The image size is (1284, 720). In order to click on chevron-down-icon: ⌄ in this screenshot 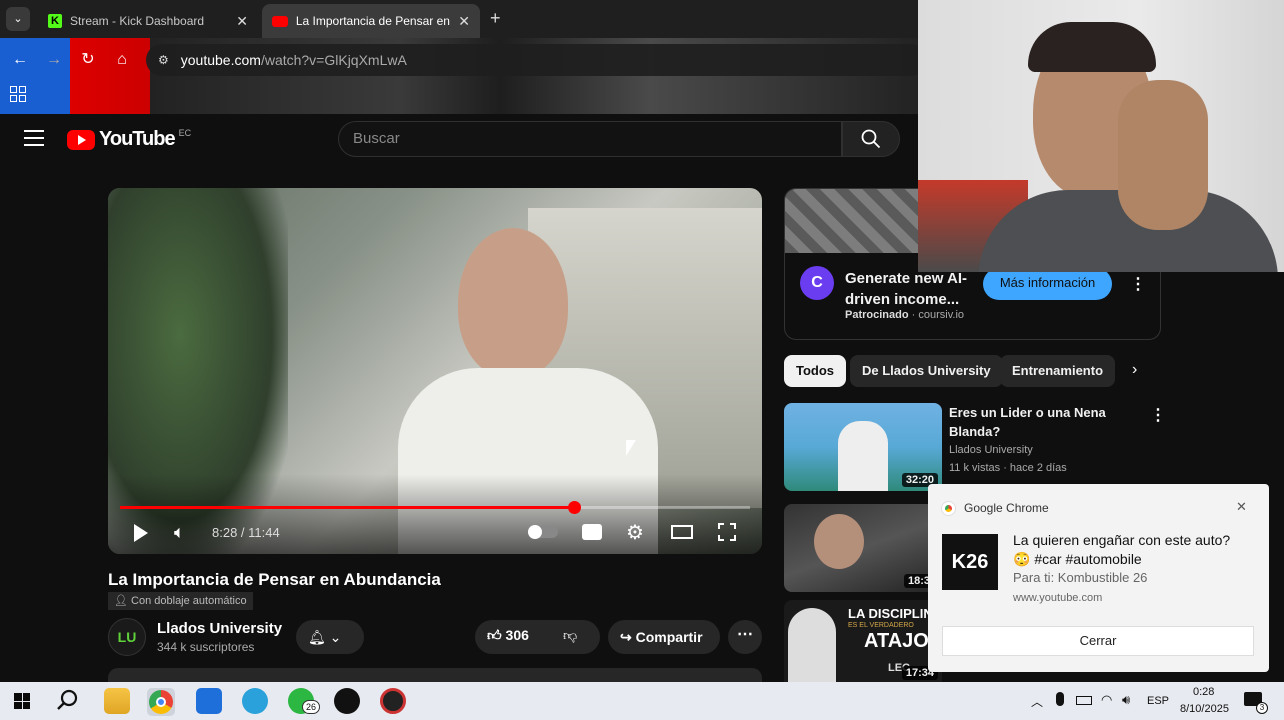, I will do `click(335, 637)`.